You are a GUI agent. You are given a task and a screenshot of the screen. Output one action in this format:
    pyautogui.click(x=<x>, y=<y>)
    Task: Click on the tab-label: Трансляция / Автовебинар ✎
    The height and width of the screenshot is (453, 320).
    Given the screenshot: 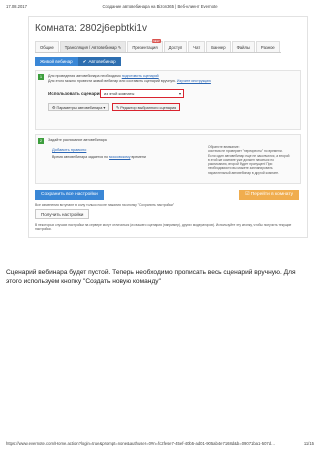 What is the action you would take?
    pyautogui.click(x=93, y=47)
    